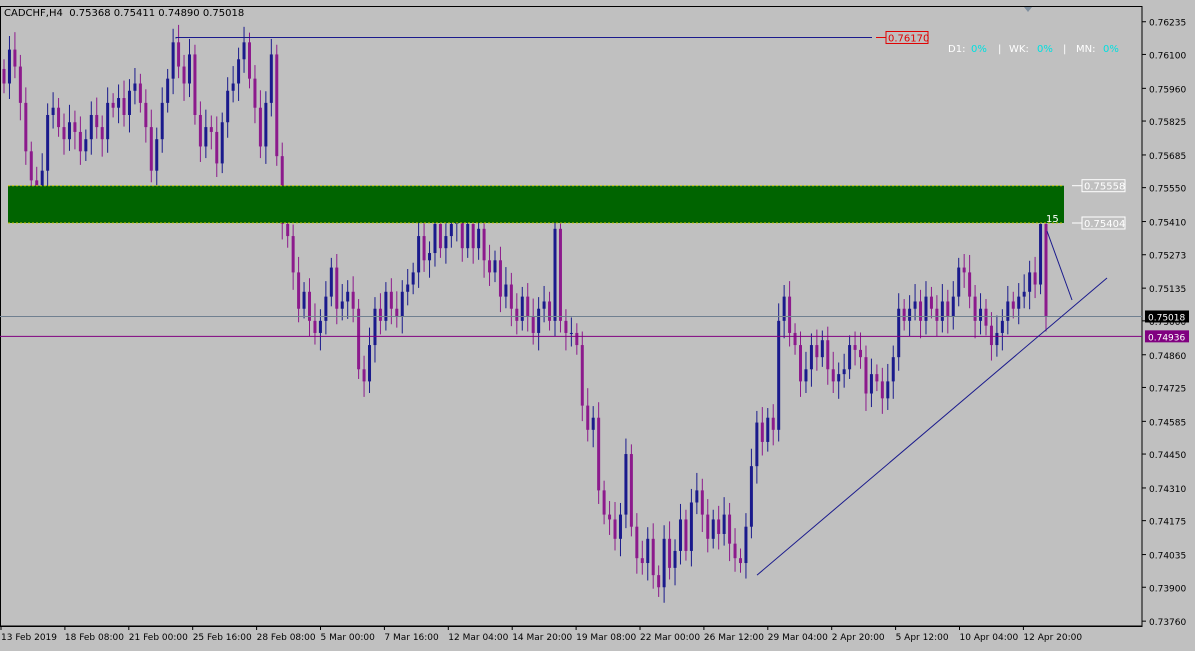 The width and height of the screenshot is (1195, 651). Describe the element at coordinates (1104, 187) in the screenshot. I see `zone-top-label: 0.75558` at that location.